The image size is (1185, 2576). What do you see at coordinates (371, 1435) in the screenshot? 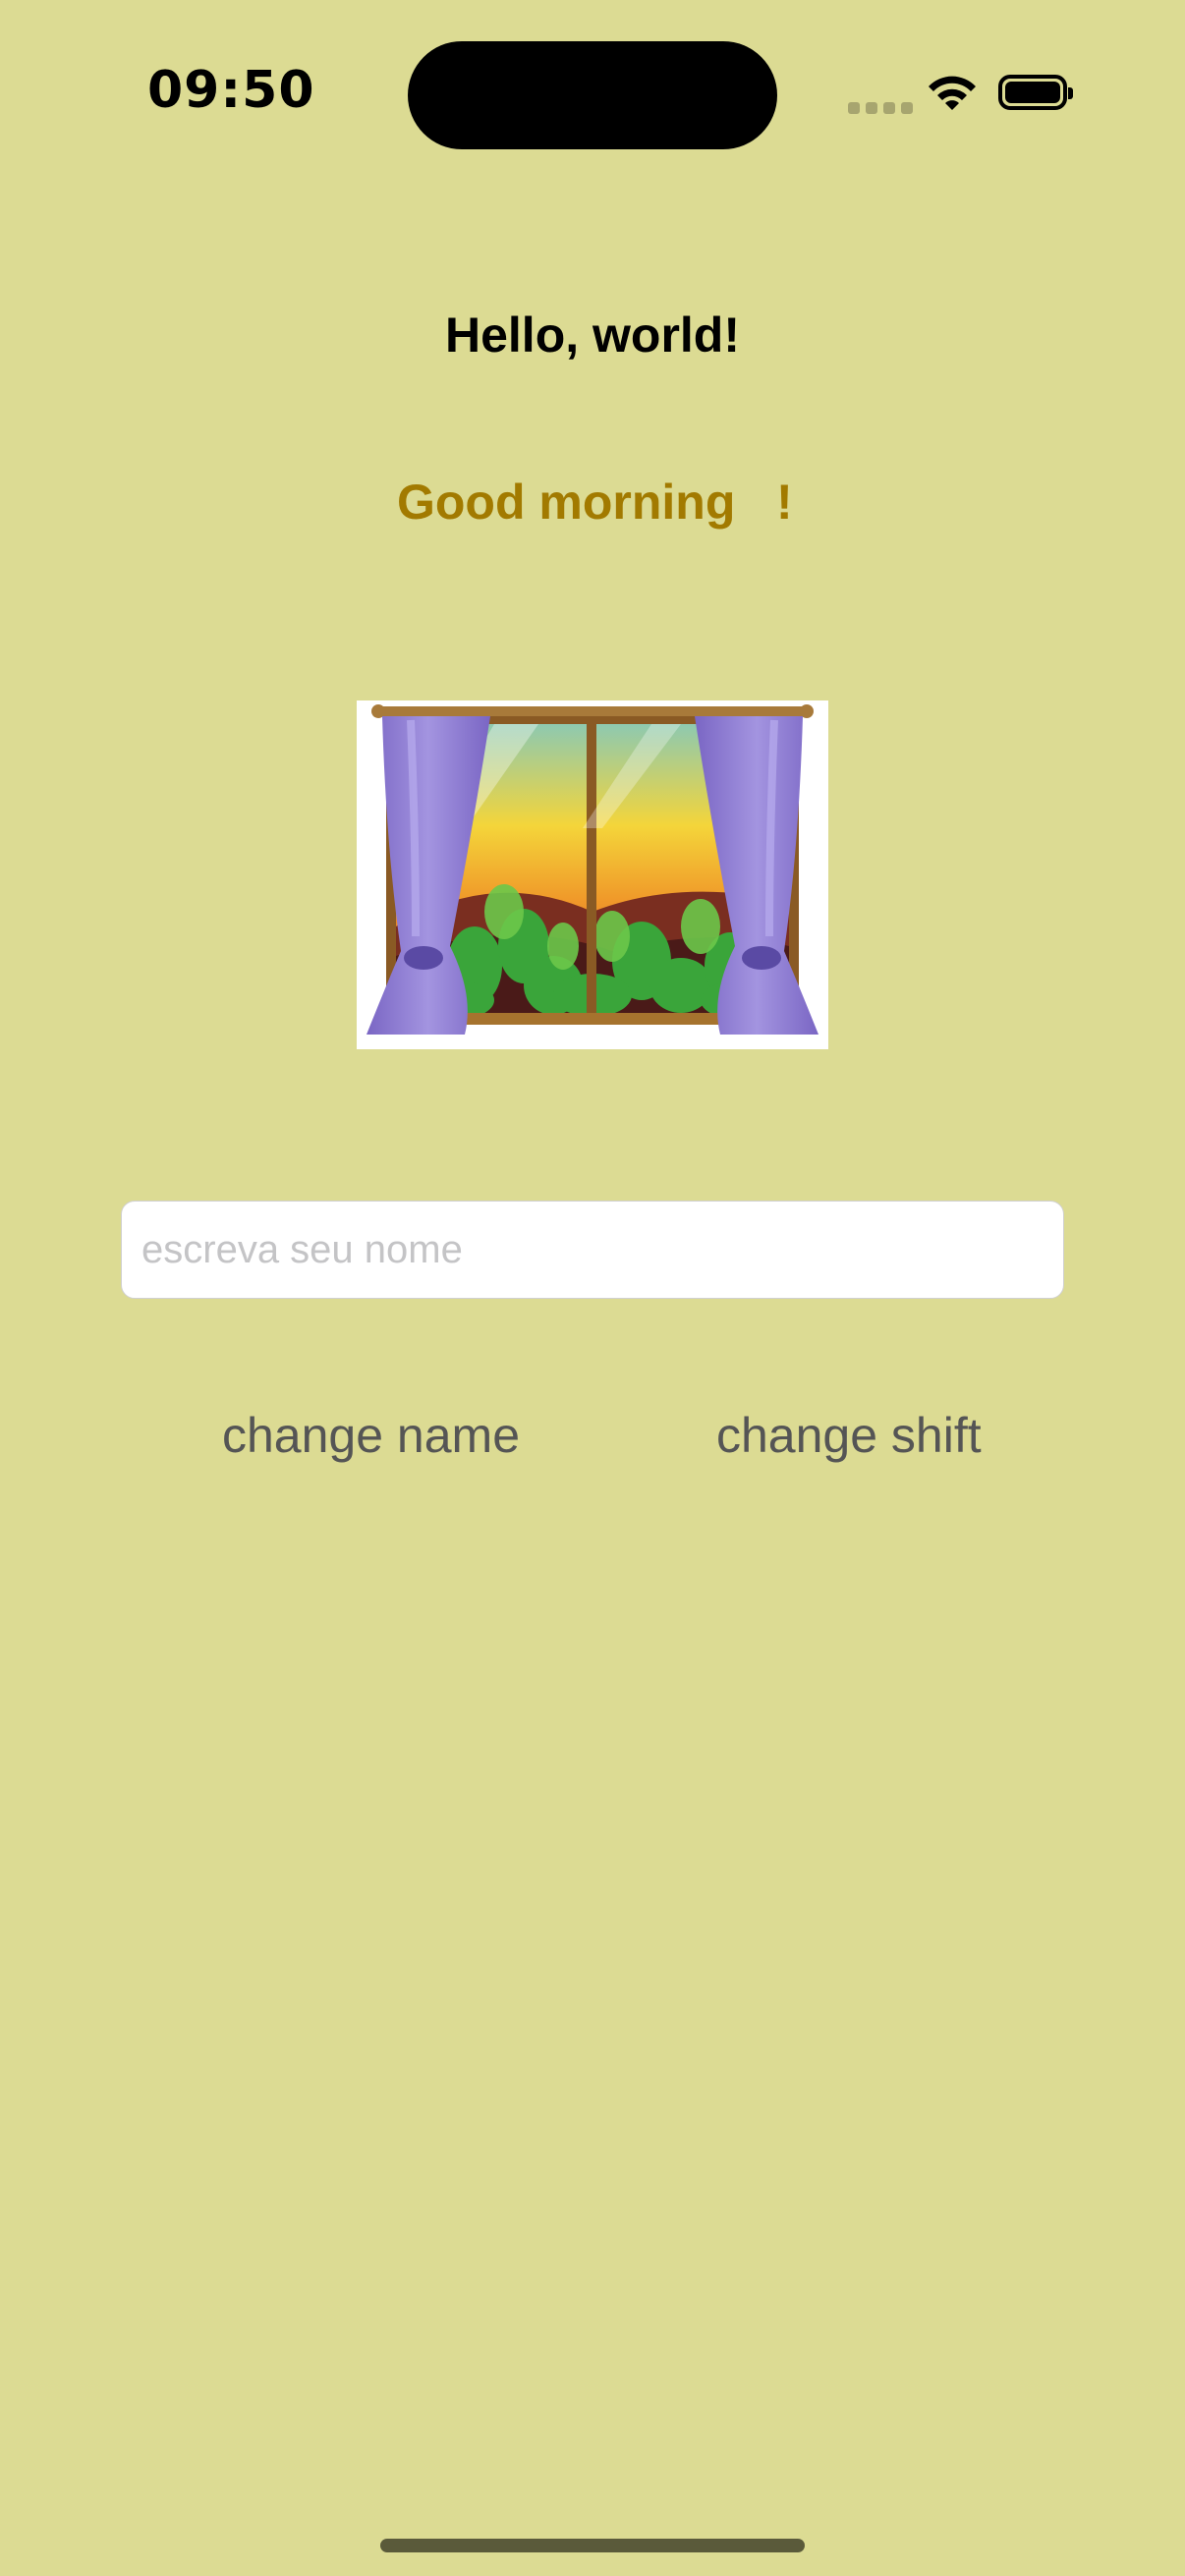
I see `change-name-button: change name` at bounding box center [371, 1435].